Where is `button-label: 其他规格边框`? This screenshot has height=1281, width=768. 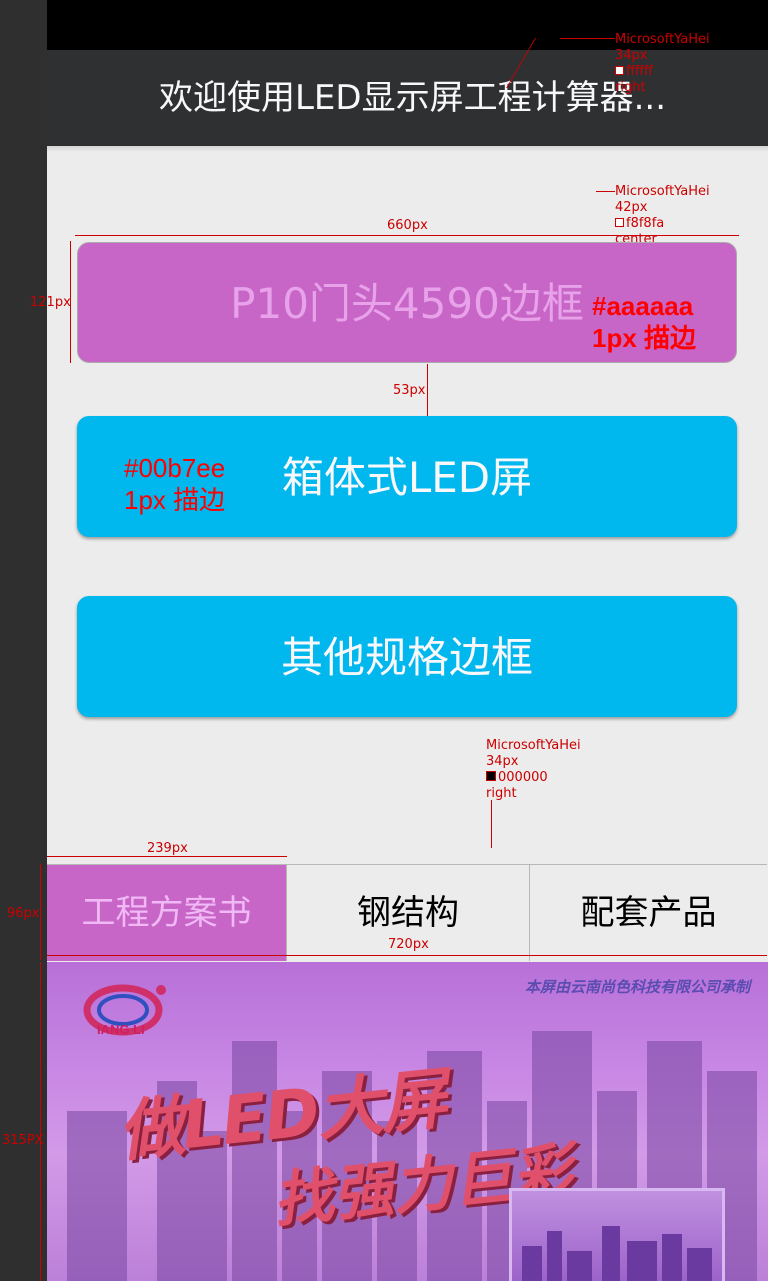
button-label: 其他规格边框 is located at coordinates (406, 657).